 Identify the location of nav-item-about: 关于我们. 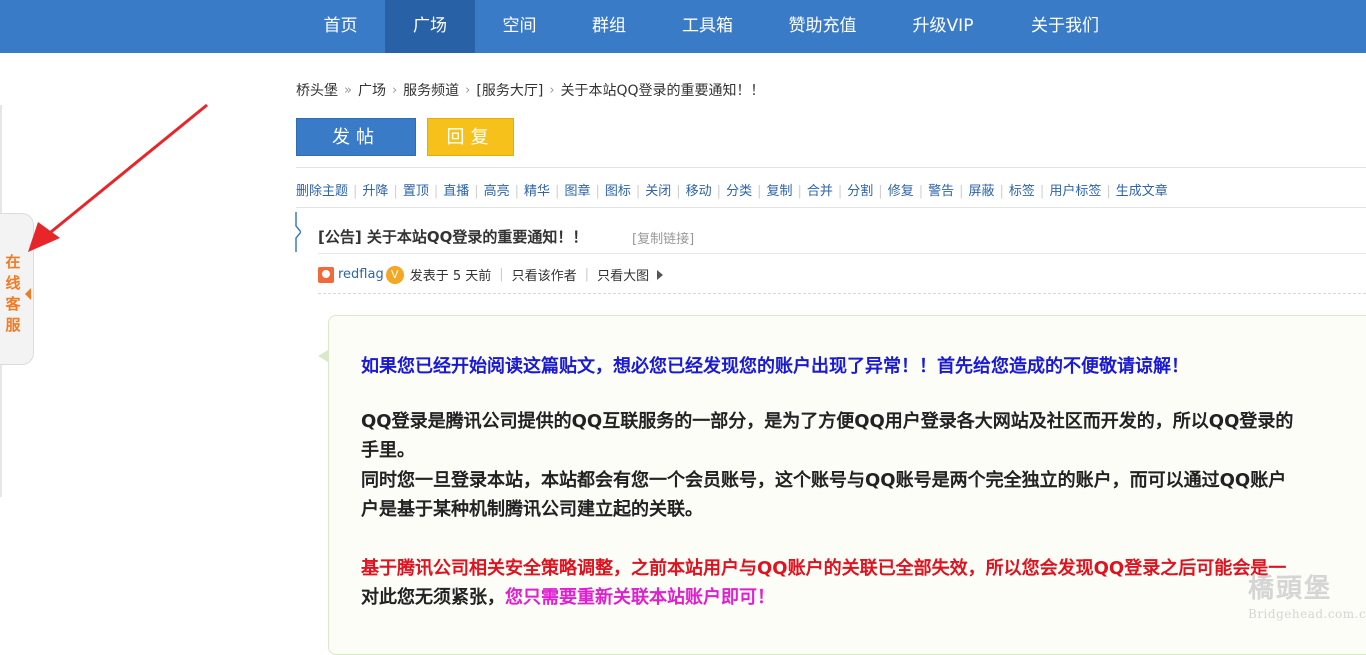
(1065, 26).